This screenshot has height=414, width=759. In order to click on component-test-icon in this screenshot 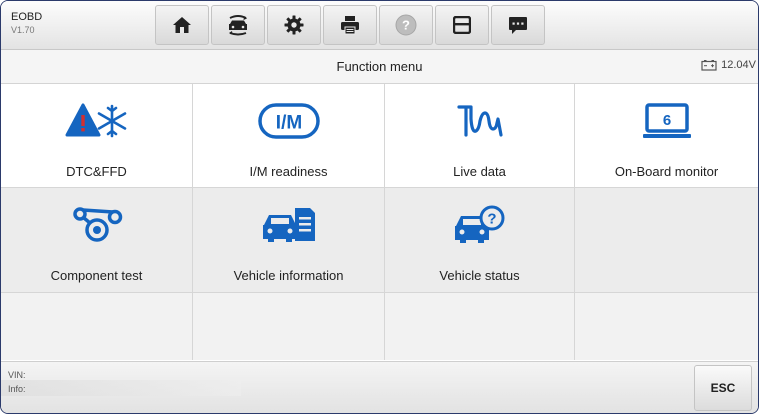, I will do `click(97, 224)`.